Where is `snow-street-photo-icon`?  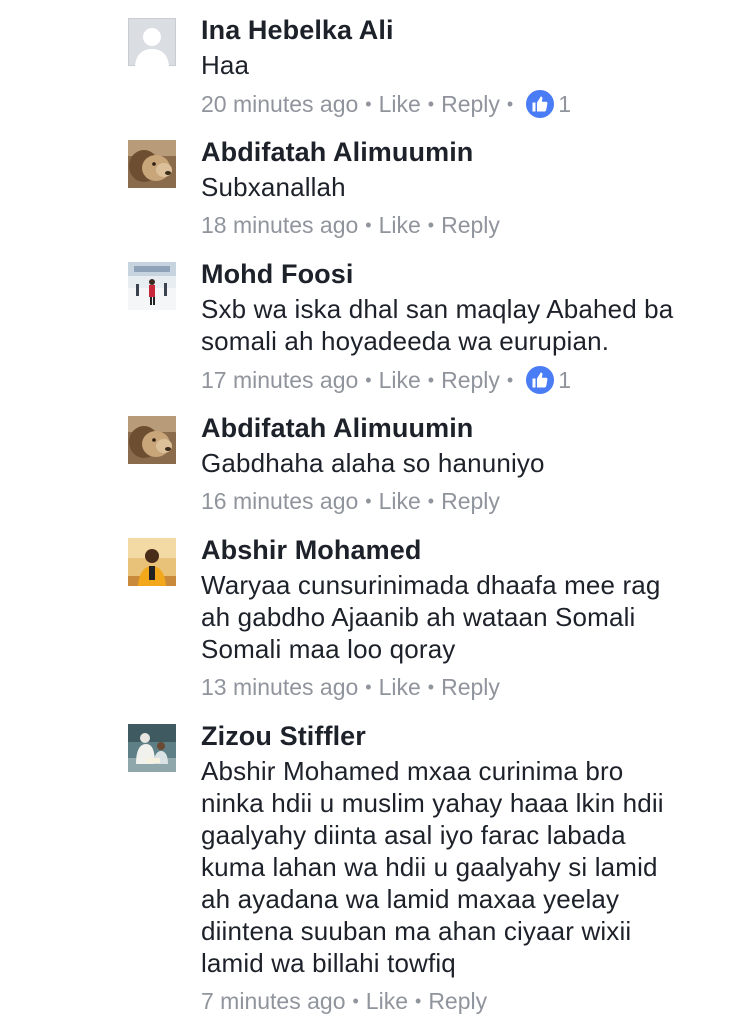
snow-street-photo-icon is located at coordinates (152, 286).